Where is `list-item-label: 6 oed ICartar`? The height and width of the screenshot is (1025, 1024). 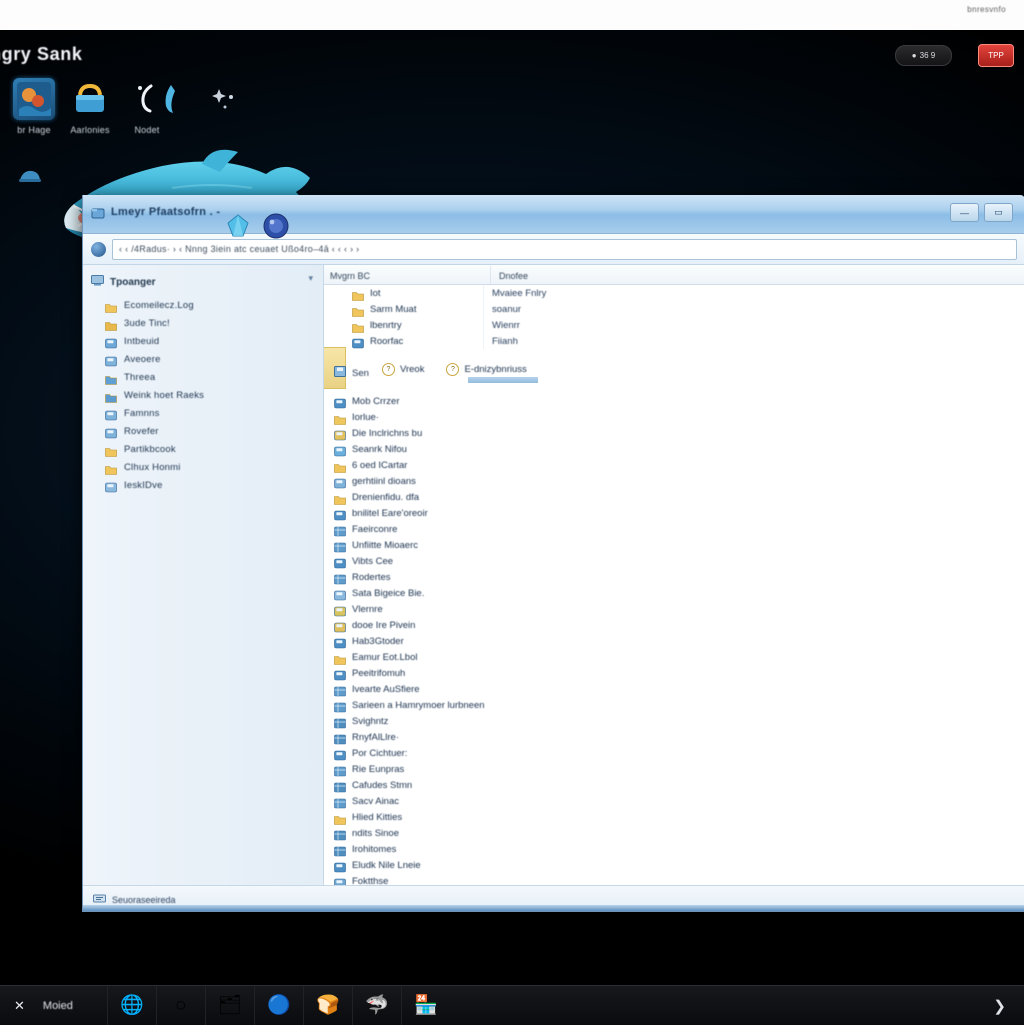 list-item-label: 6 oed ICartar is located at coordinates (380, 465).